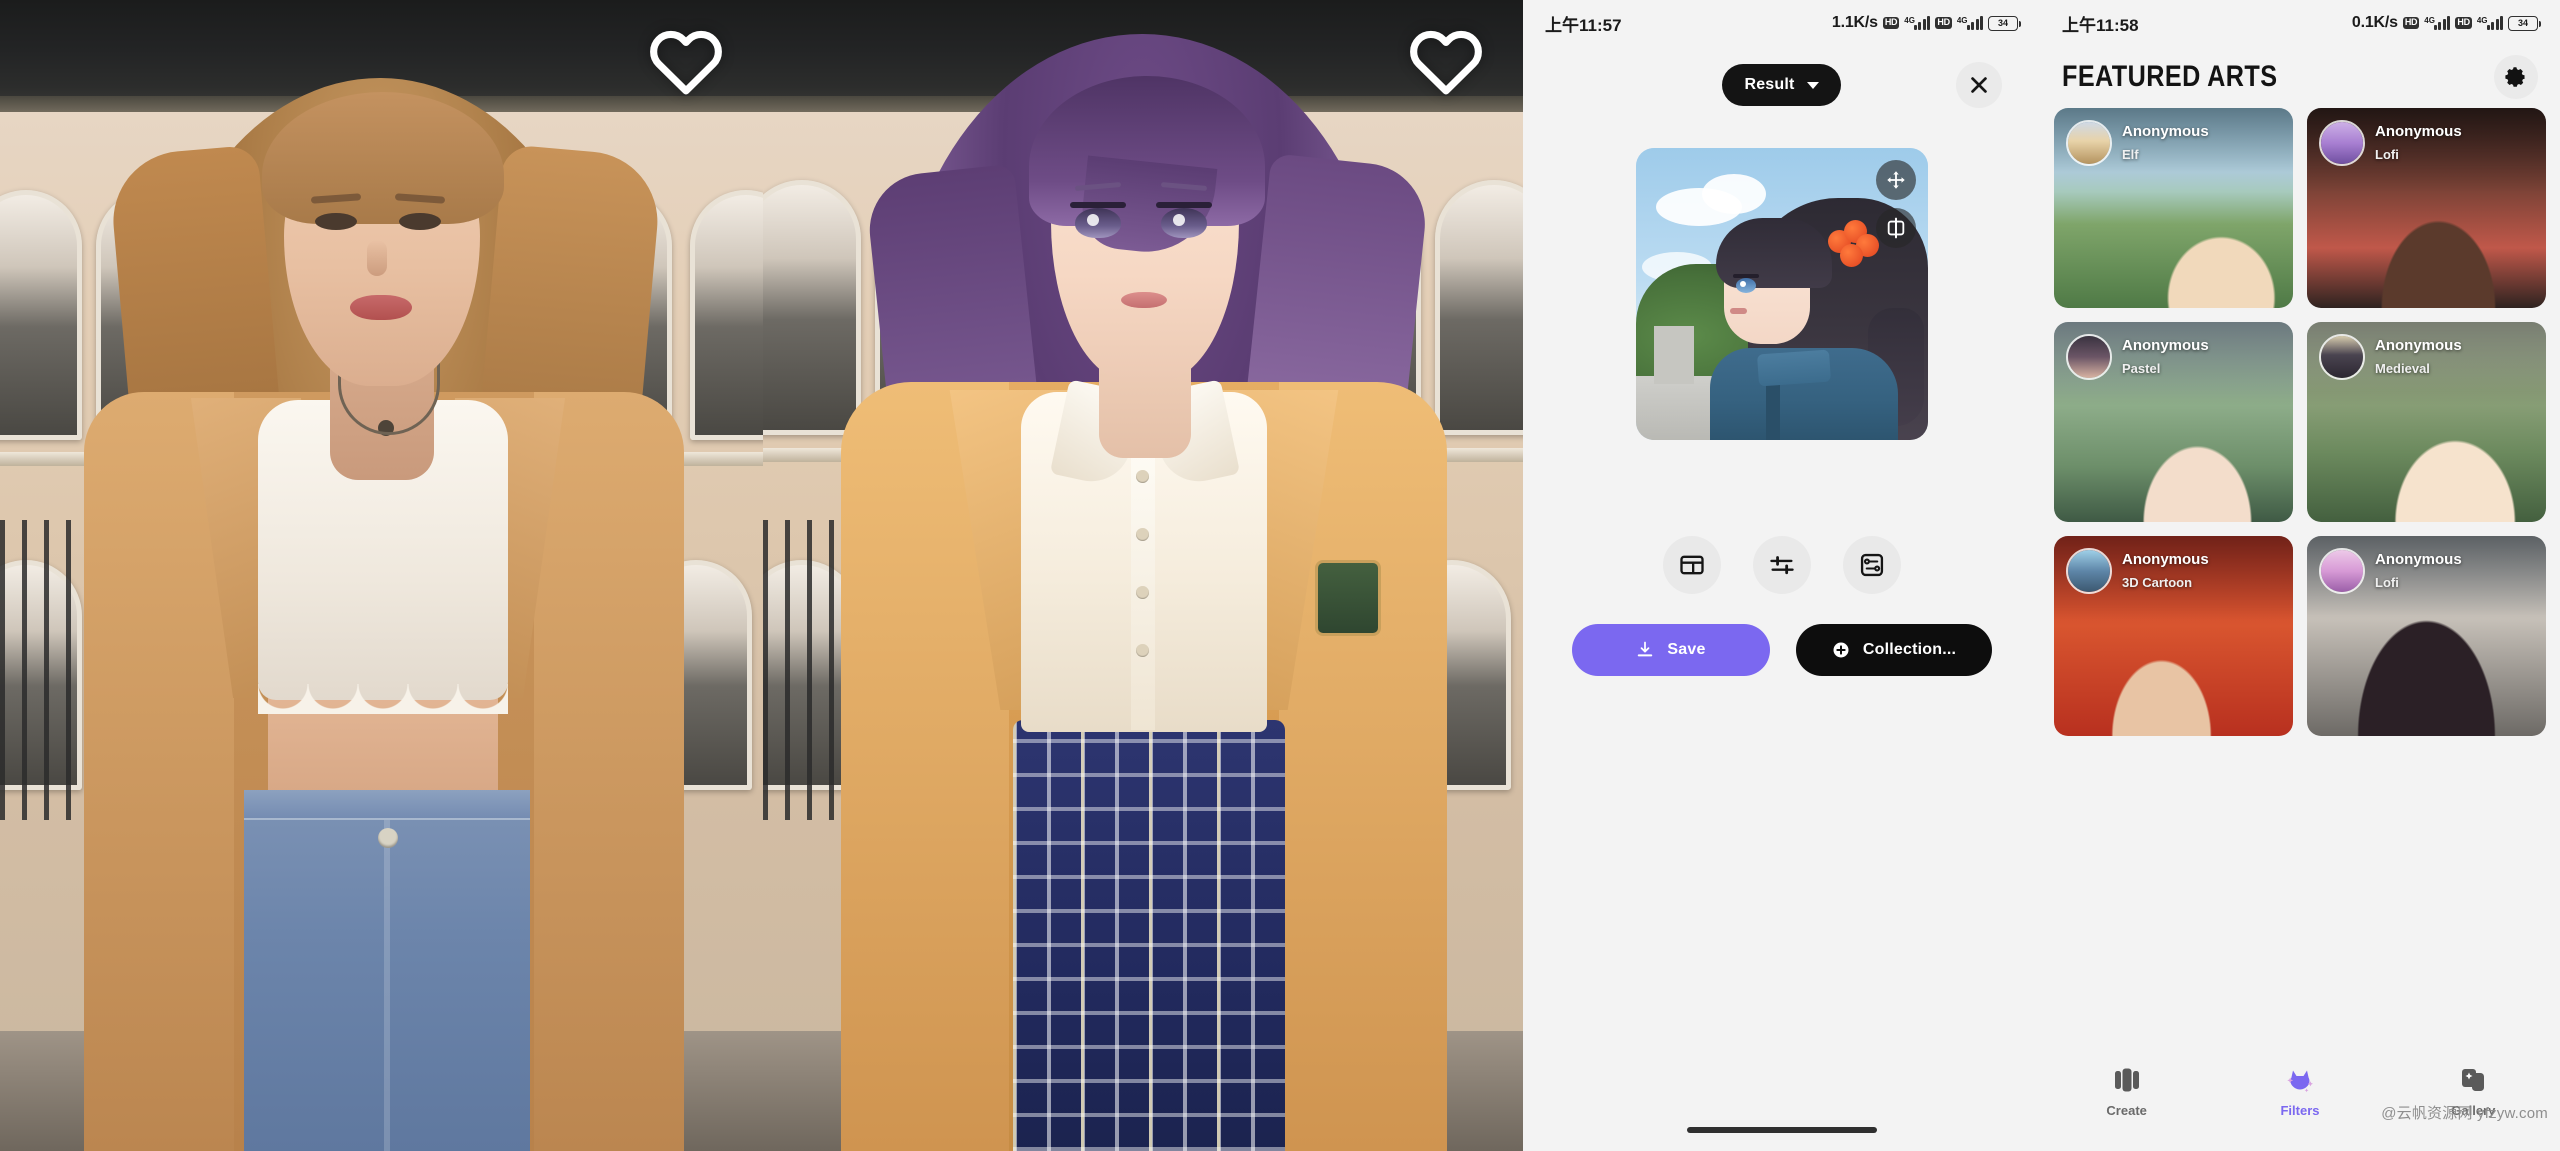 The image size is (2560, 1151). I want to click on status-time: 上午11:58, so click(2100, 25).